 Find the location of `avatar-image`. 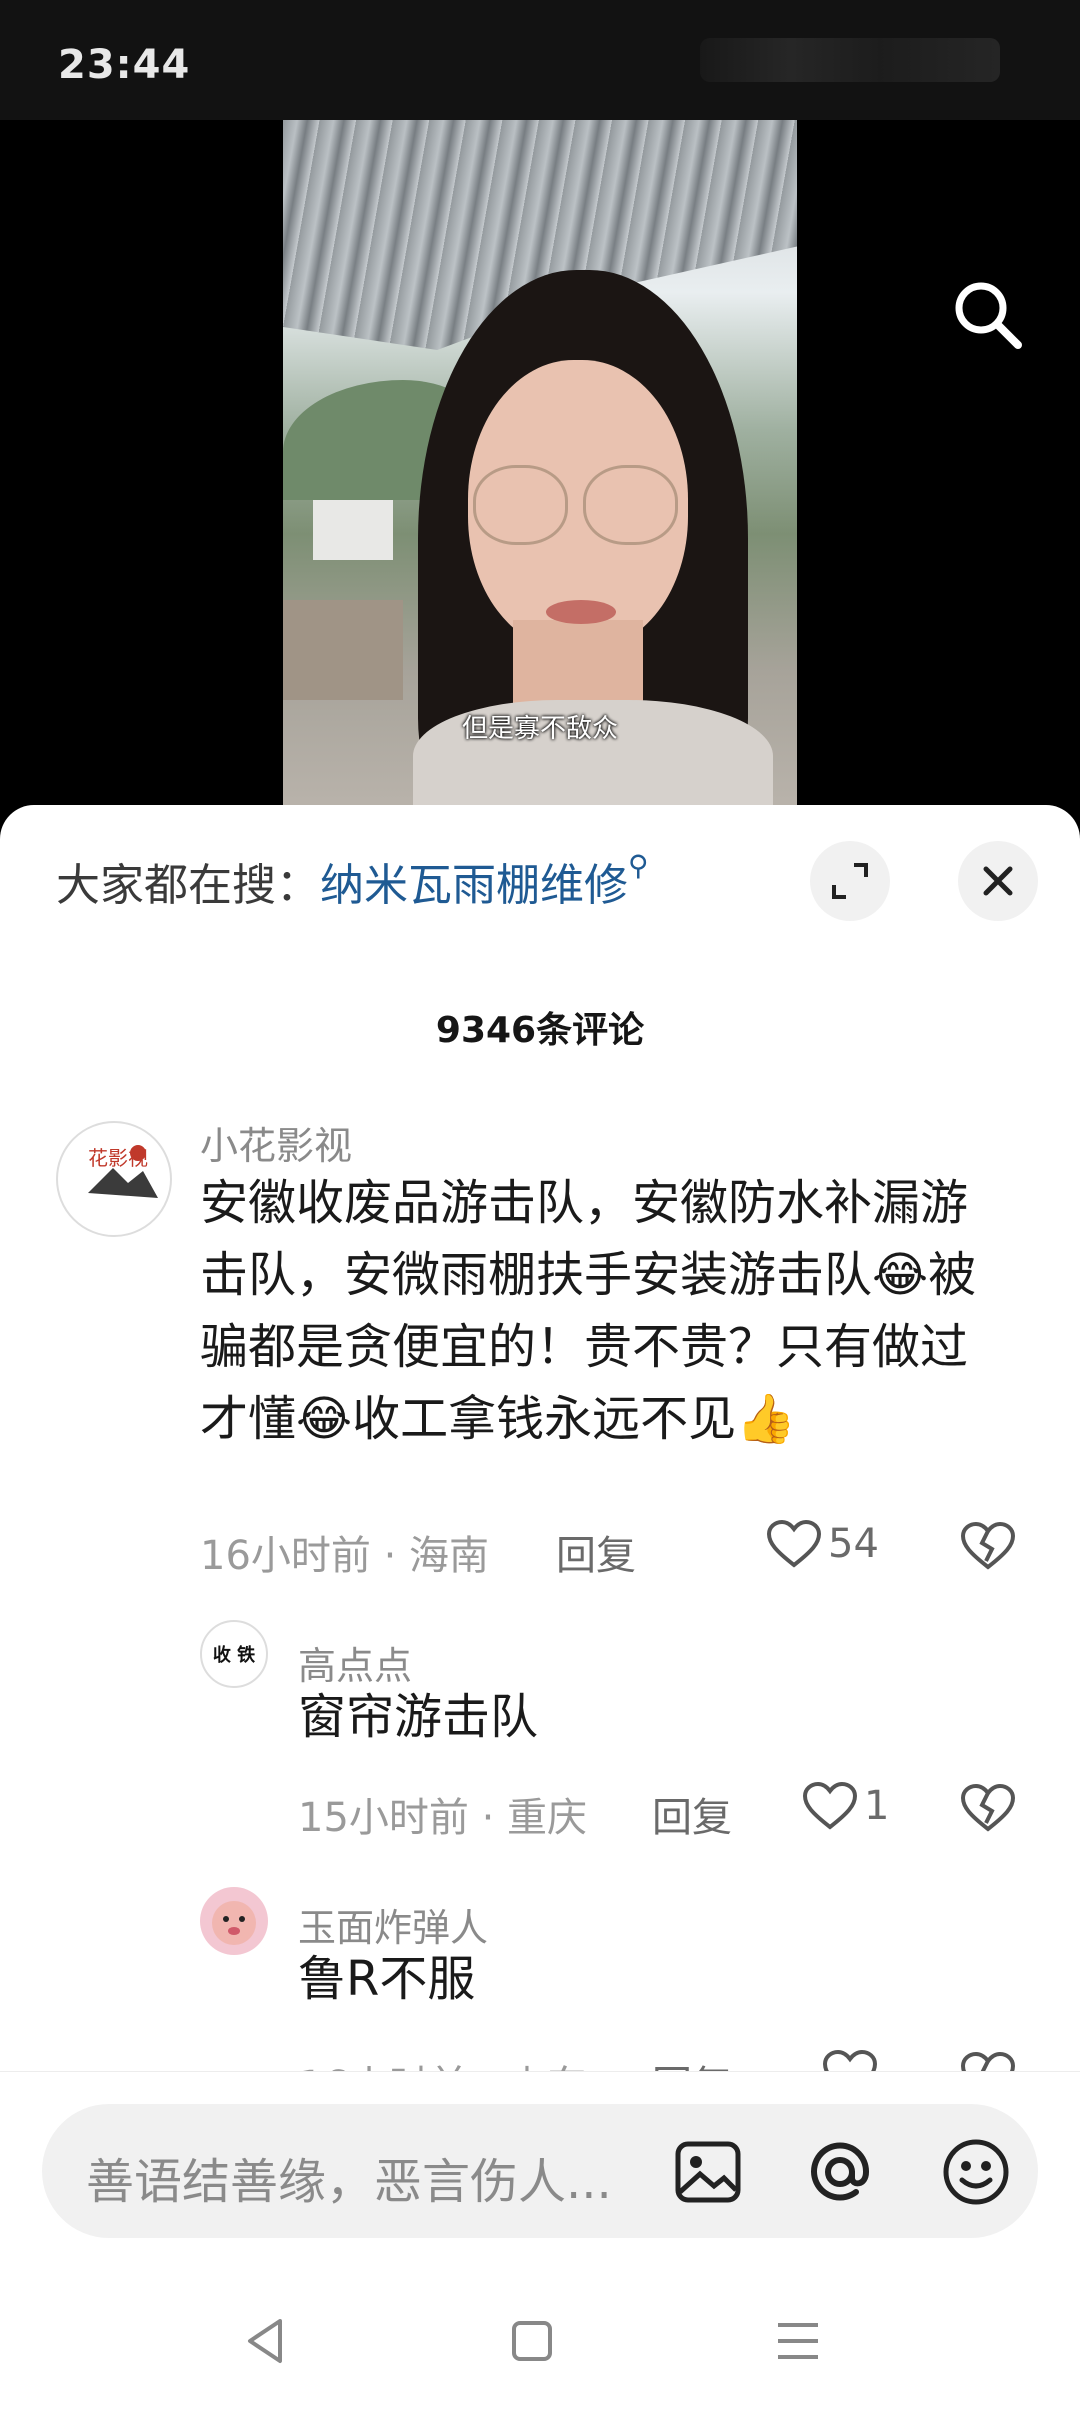

avatar-image is located at coordinates (234, 1923).